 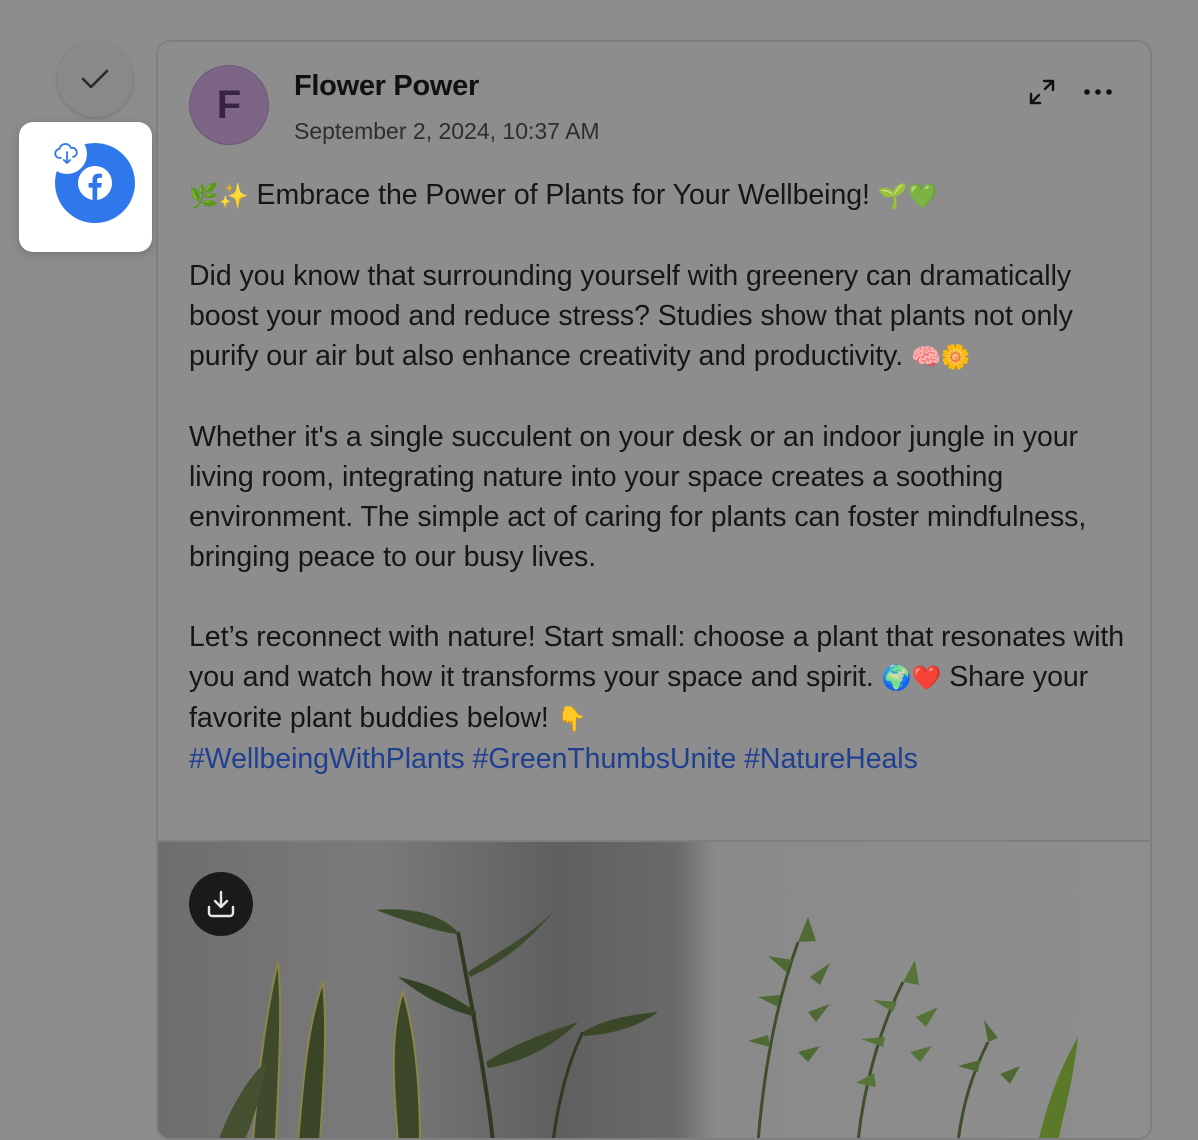 I want to click on check-icon, so click(x=95, y=79).